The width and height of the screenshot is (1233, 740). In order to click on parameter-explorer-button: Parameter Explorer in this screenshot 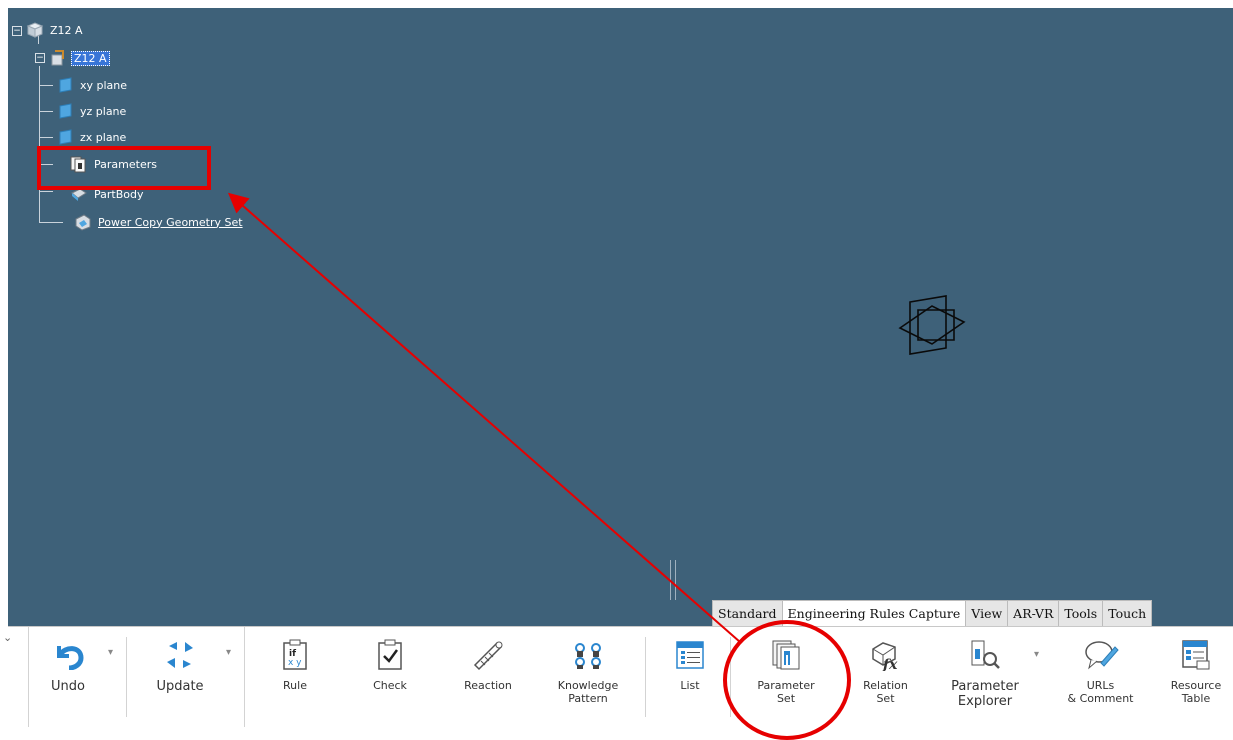, I will do `click(985, 673)`.